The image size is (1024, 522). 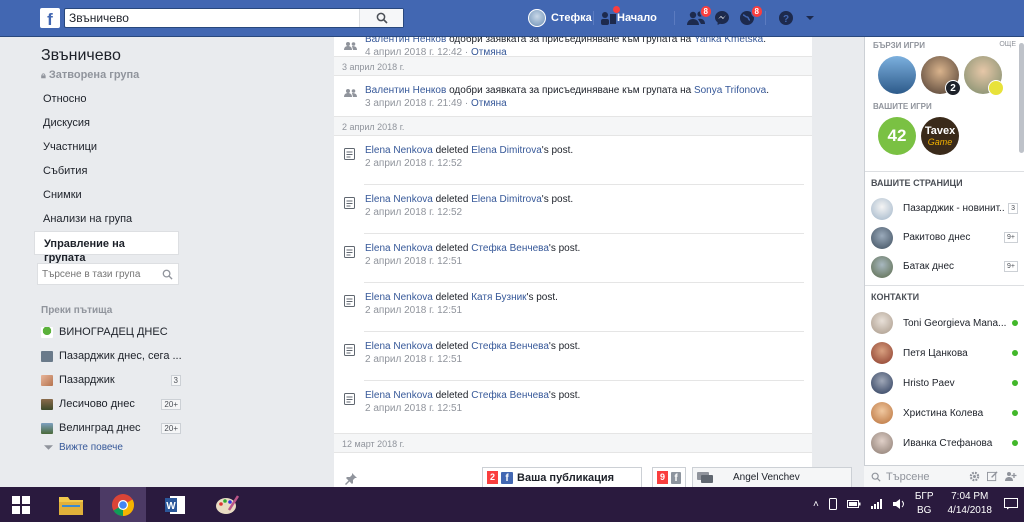 I want to click on shortcut-item: ВИНОГРАДЕЦ ДНЕС, so click(x=109, y=332).